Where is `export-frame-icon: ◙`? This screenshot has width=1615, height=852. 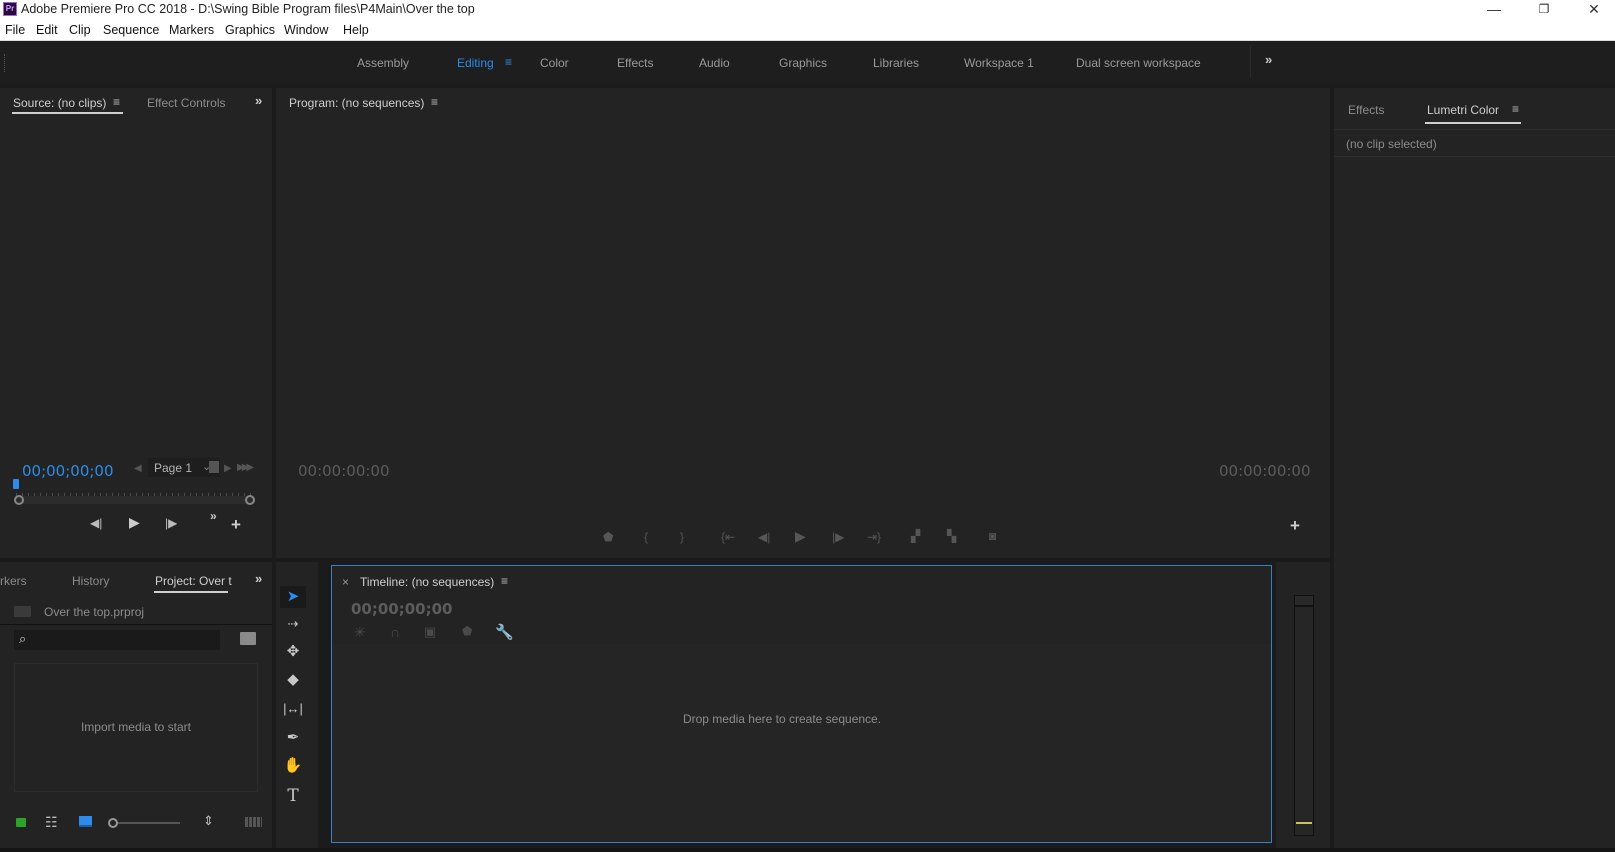 export-frame-icon: ◙ is located at coordinates (992, 536).